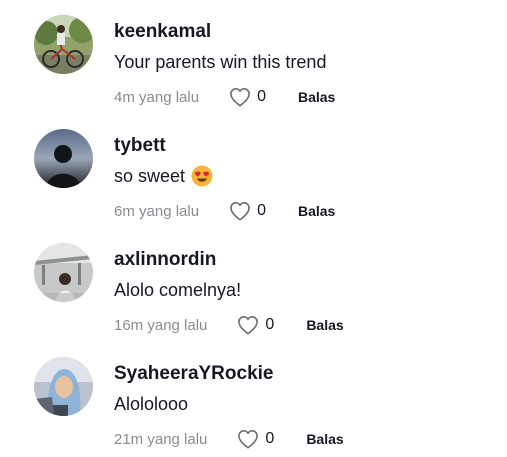  I want to click on comment-text-content: Alololooo, so click(151, 404).